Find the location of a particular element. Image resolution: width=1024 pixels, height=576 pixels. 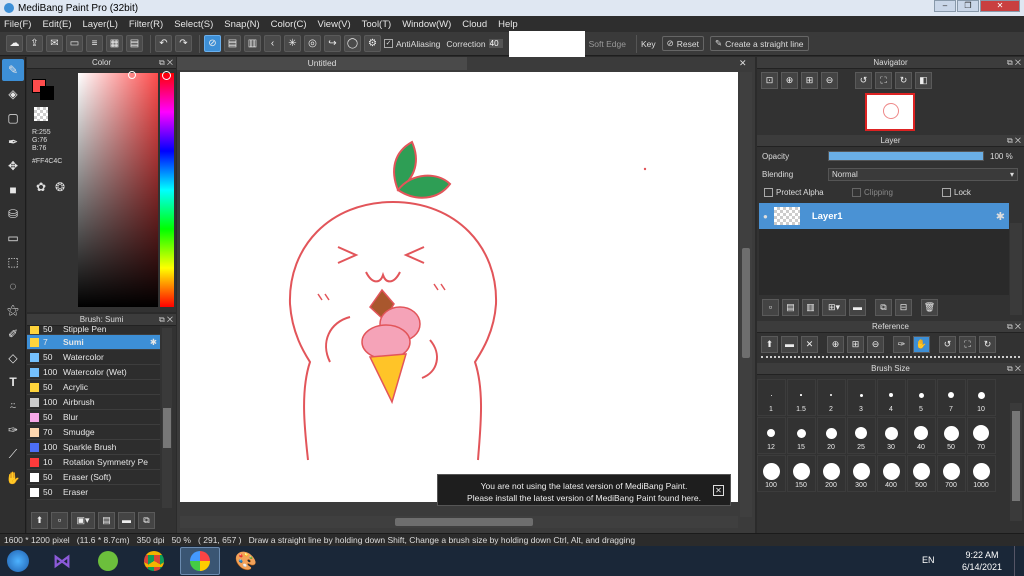

delete-layer-icon: 🗑 is located at coordinates (929, 307).